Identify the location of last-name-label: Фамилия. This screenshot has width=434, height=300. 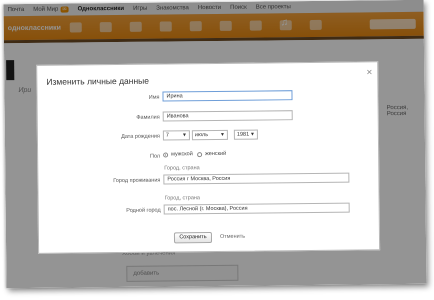
(148, 117).